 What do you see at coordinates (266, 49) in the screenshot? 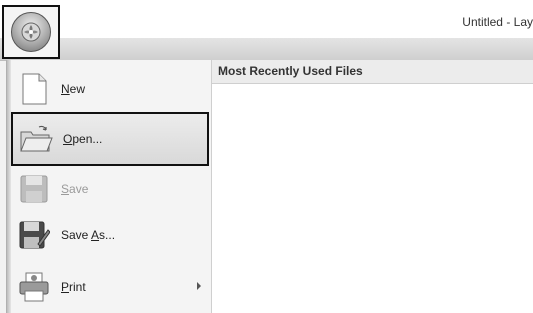
I see `ribbon-tab-strip` at bounding box center [266, 49].